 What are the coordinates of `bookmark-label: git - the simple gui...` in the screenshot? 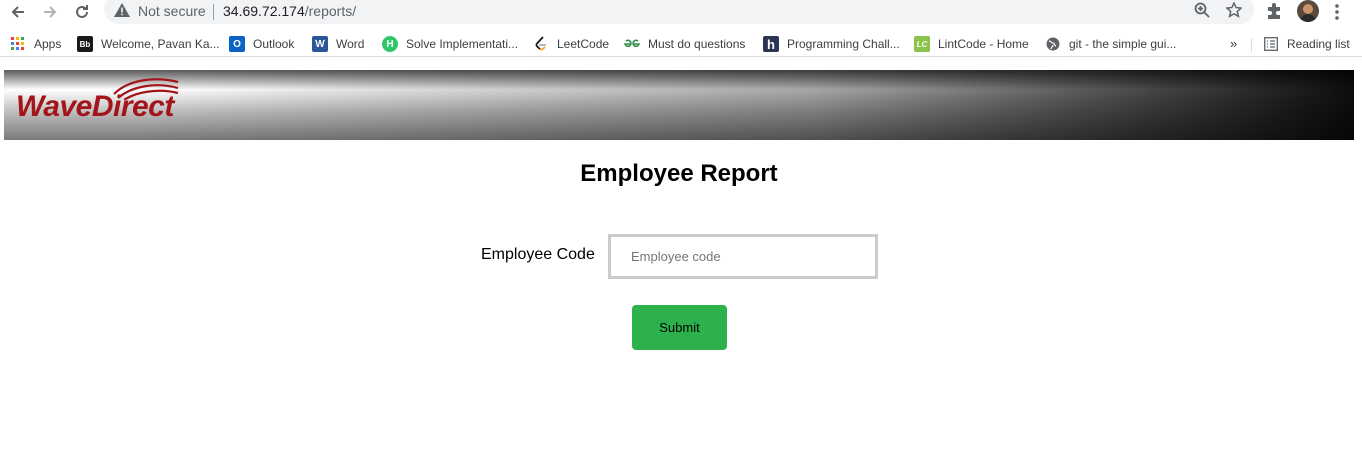 It's located at (1123, 44).